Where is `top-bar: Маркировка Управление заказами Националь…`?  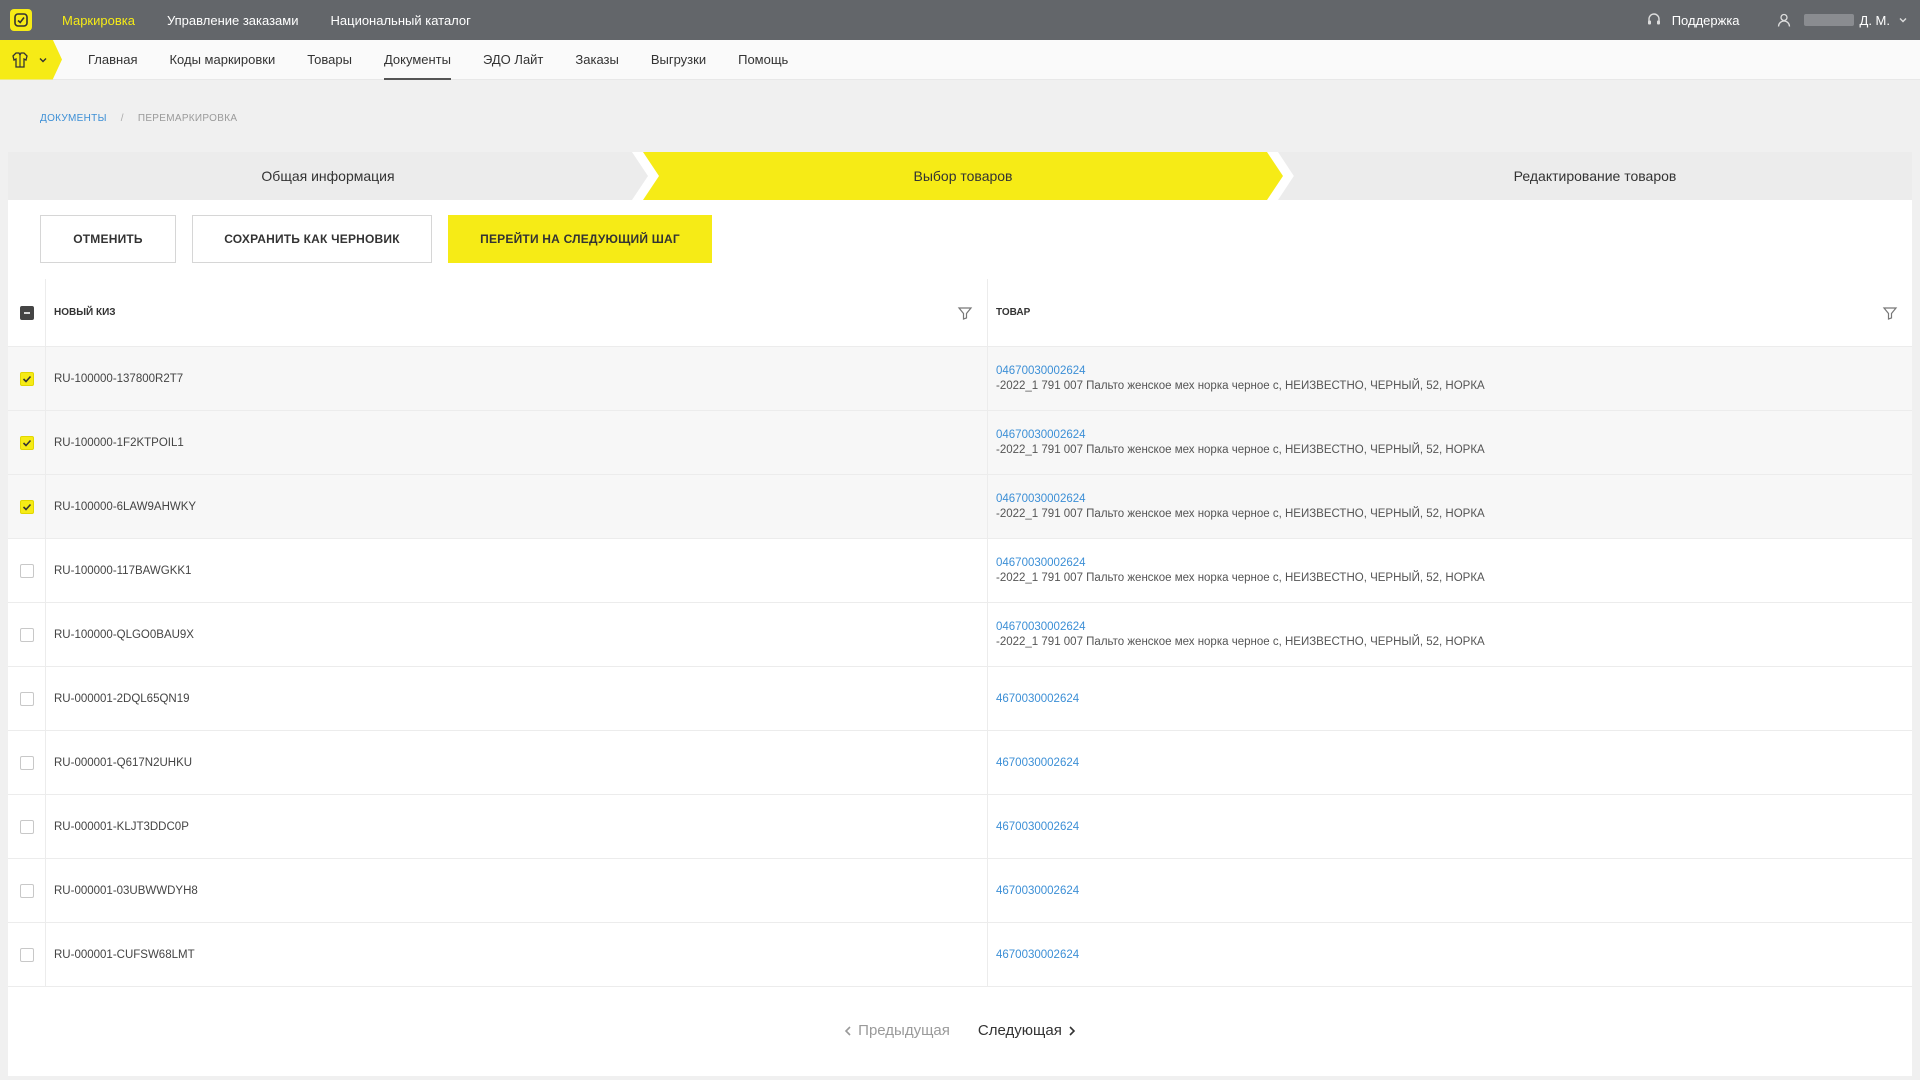 top-bar: Маркировка Управление заказами Националь… is located at coordinates (960, 20).